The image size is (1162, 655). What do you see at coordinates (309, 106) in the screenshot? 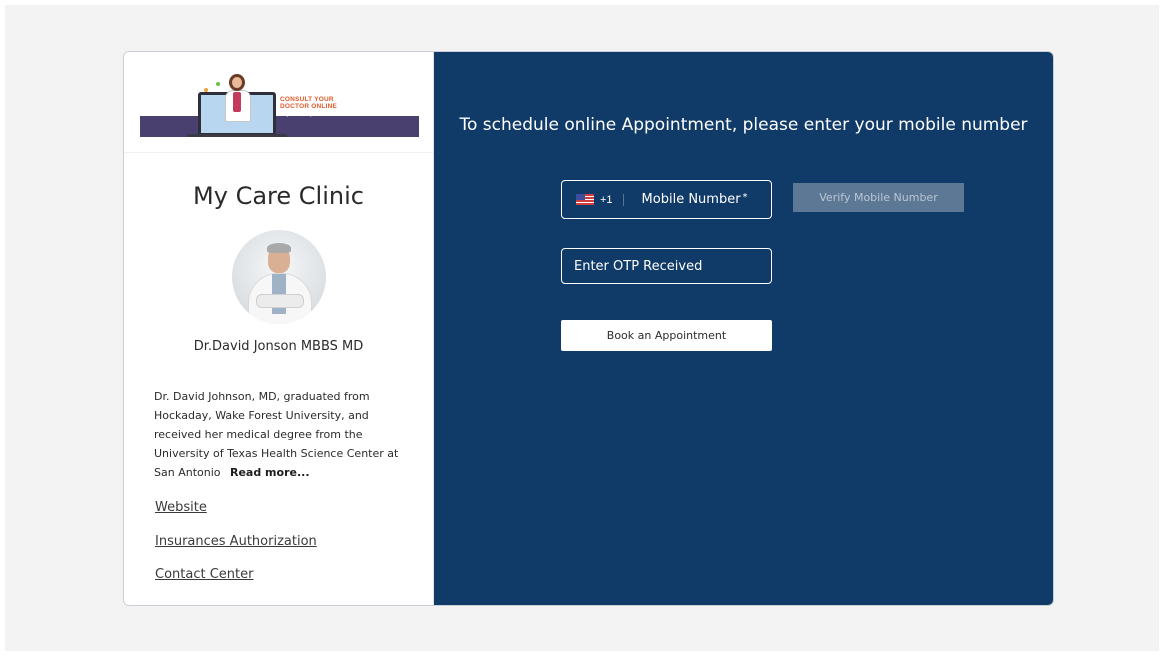
I see `banner-headline-line2: DOCTOR ONLINE` at bounding box center [309, 106].